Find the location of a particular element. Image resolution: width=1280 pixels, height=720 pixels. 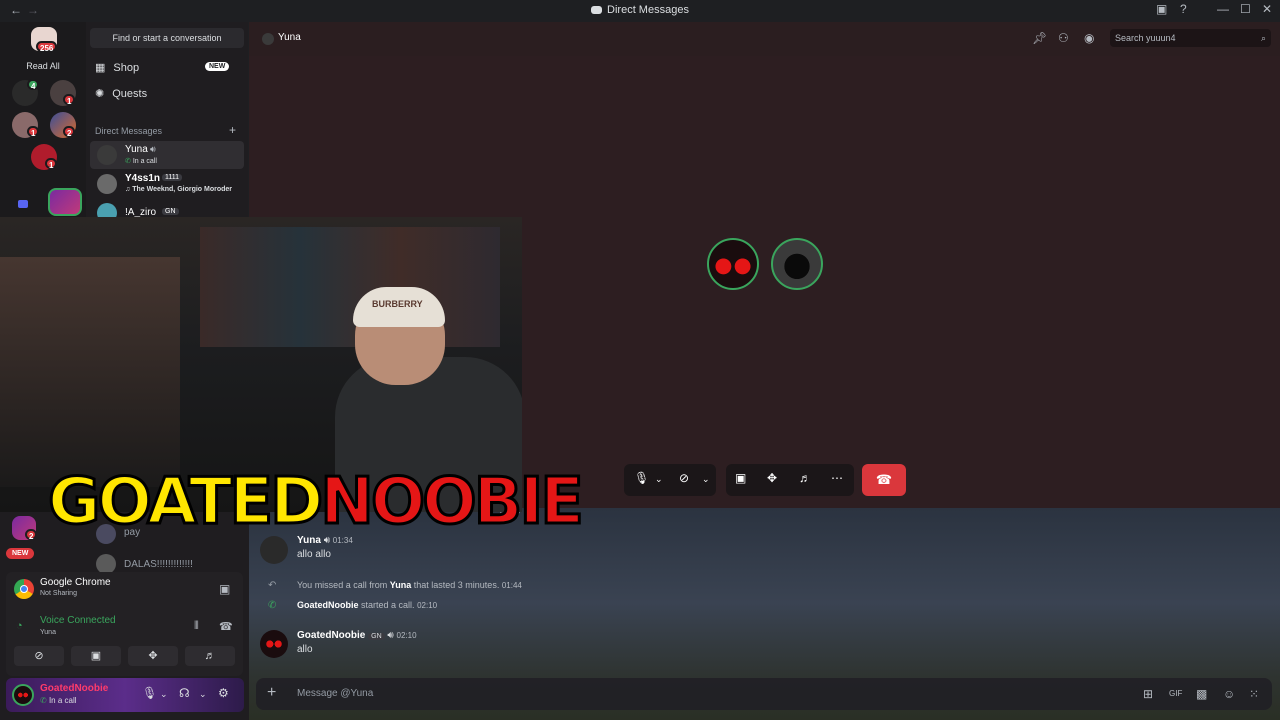

screen-share-button: ▣ is located at coordinates (96, 656).